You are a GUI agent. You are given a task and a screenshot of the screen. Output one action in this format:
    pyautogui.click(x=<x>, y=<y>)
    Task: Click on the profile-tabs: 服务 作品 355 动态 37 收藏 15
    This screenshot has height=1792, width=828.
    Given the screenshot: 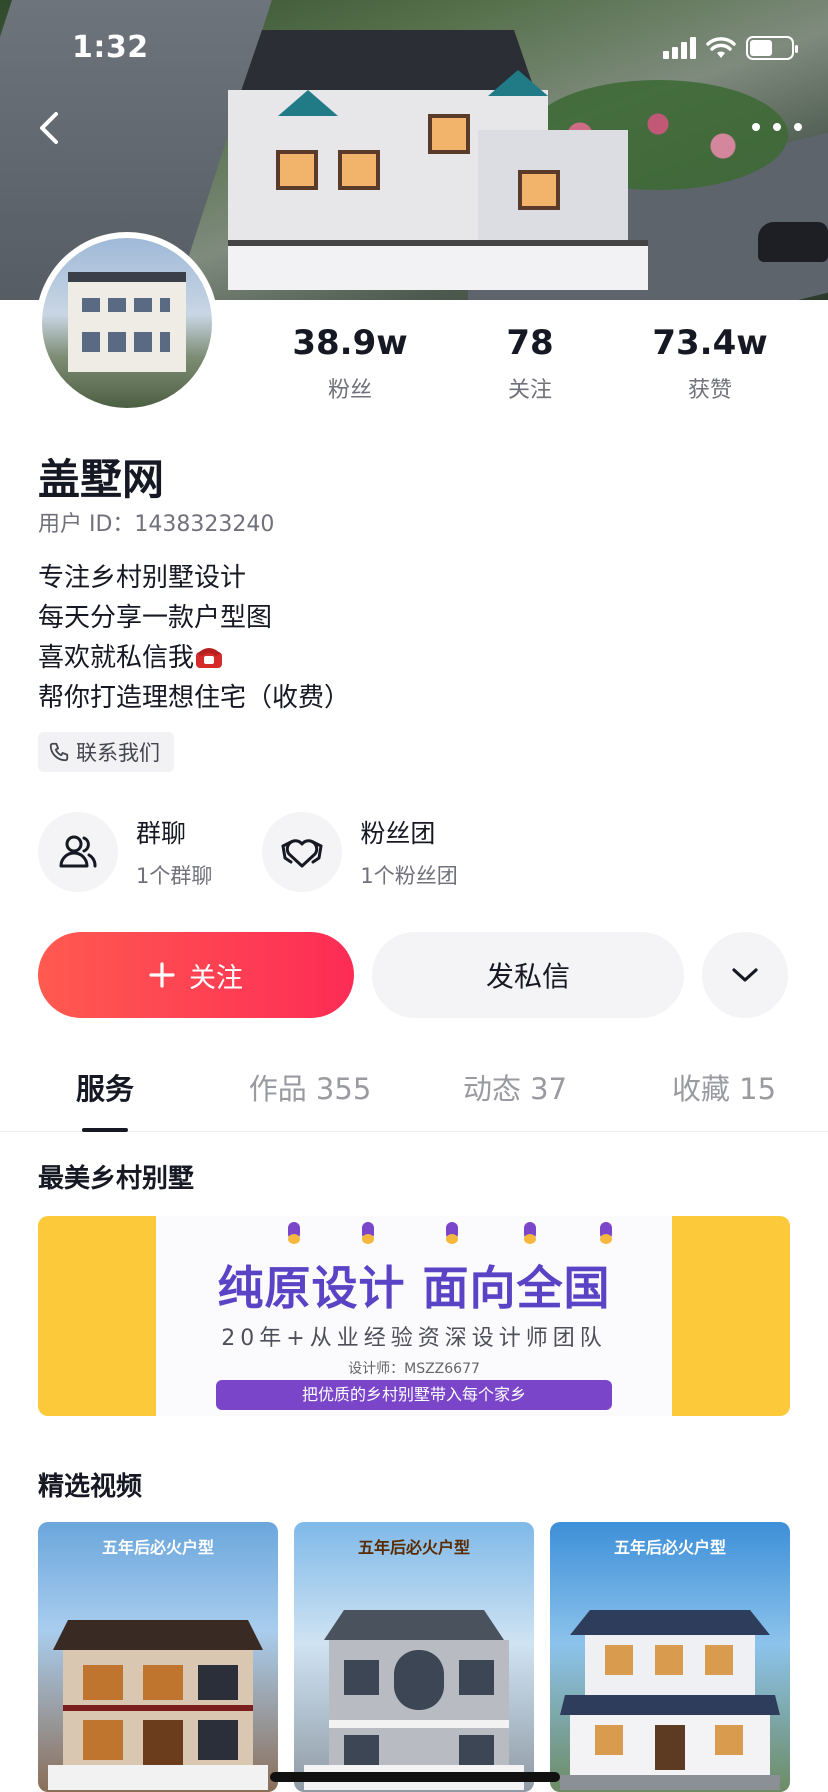 What is the action you would take?
    pyautogui.click(x=414, y=1099)
    